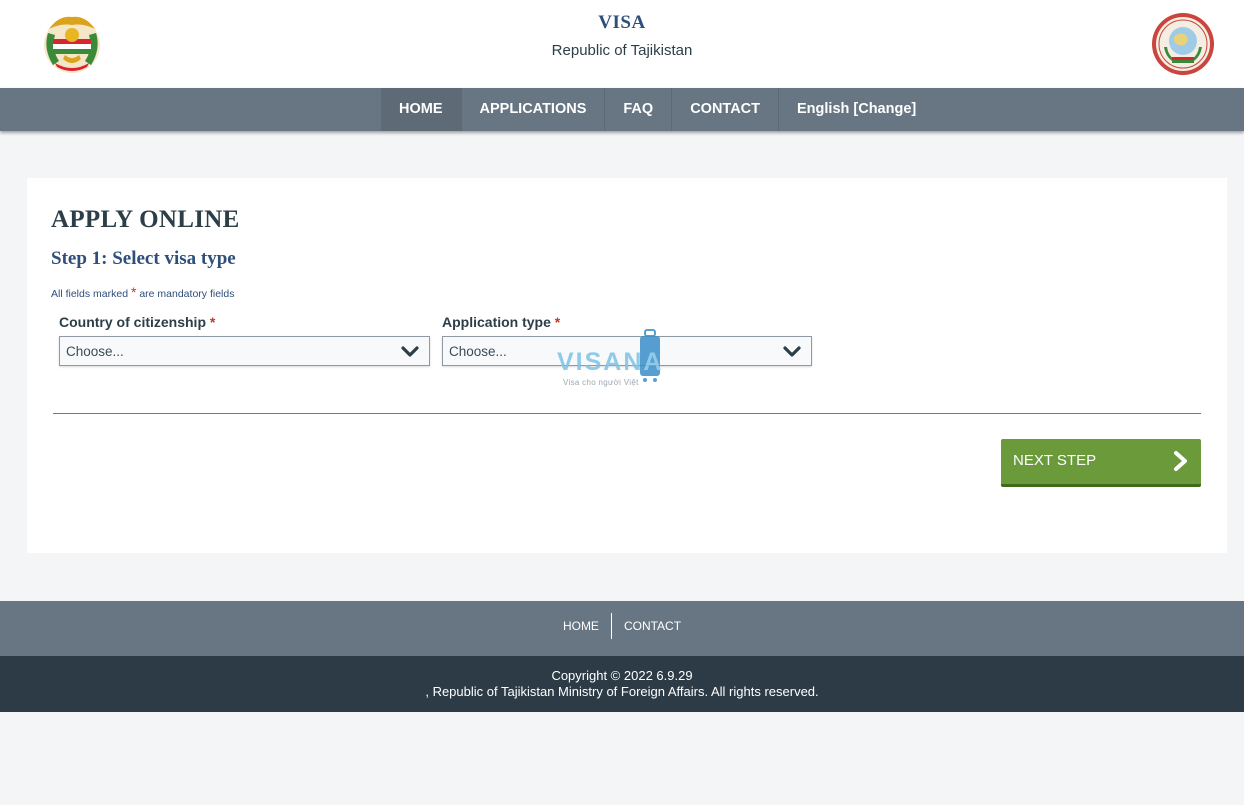  Describe the element at coordinates (143, 258) in the screenshot. I see `step-title: Step 1: Select visa type` at that location.